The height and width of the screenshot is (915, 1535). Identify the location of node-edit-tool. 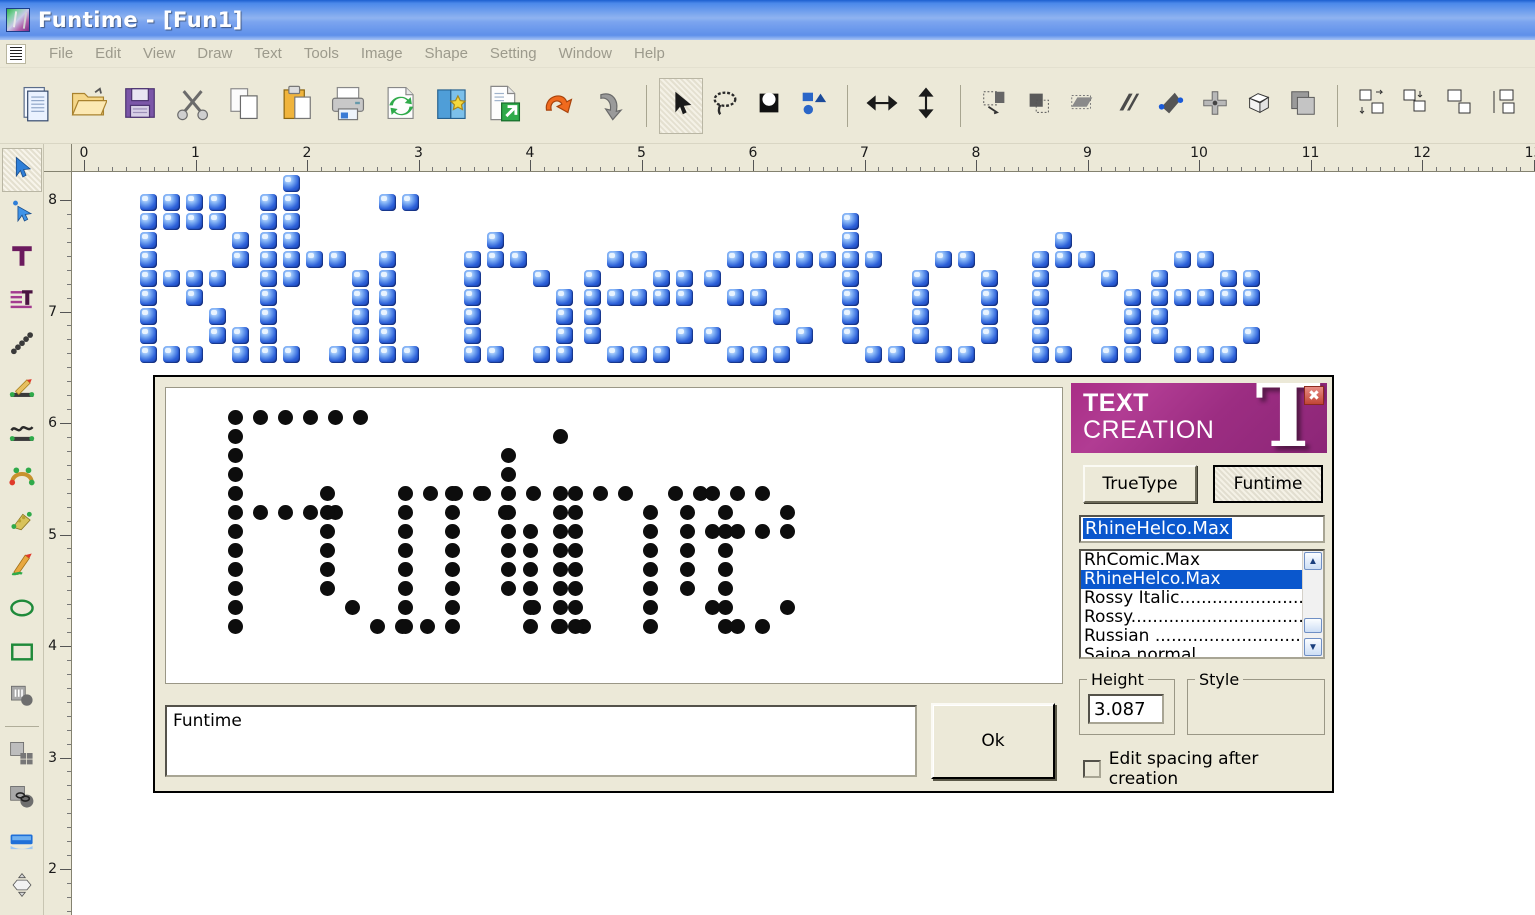
(22, 214).